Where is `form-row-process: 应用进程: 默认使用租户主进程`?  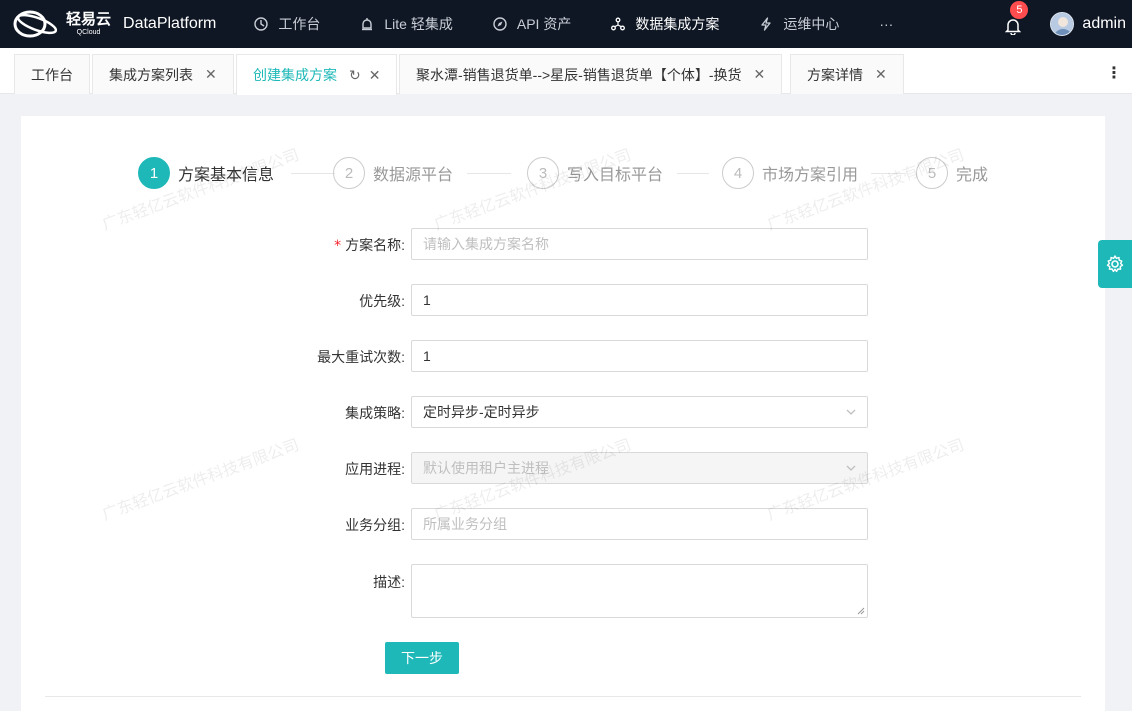
form-row-process: 应用进程: 默认使用租户主进程 is located at coordinates (563, 468).